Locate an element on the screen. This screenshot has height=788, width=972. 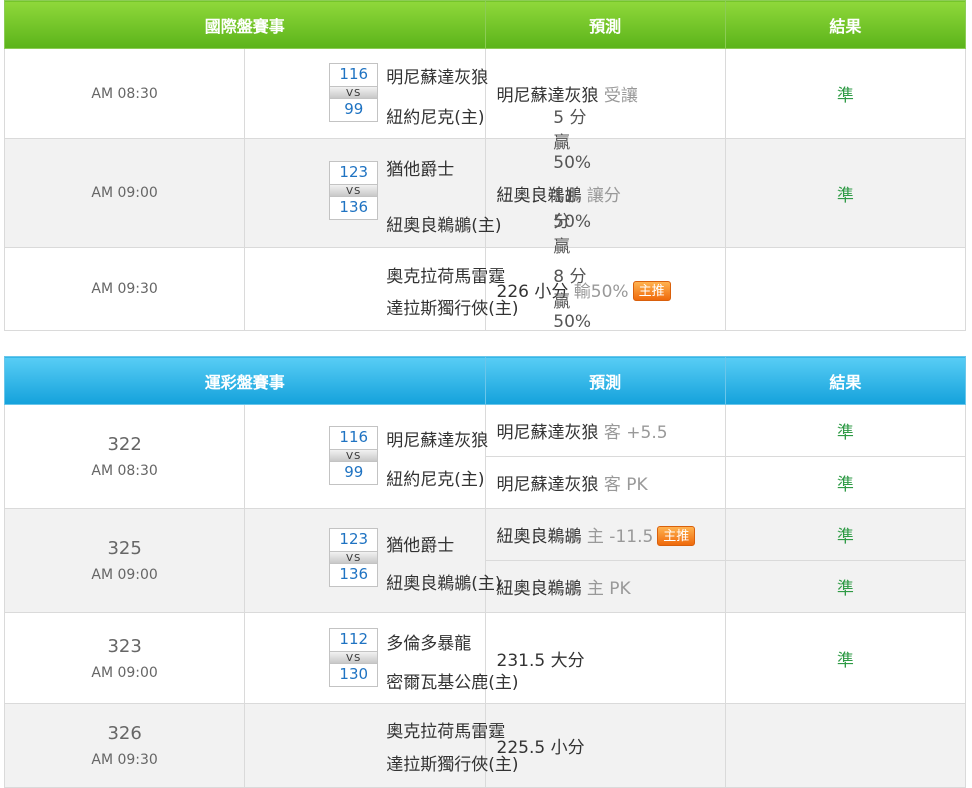
prediction: 紐奧良鵜鶘 主 PK is located at coordinates (605, 586).